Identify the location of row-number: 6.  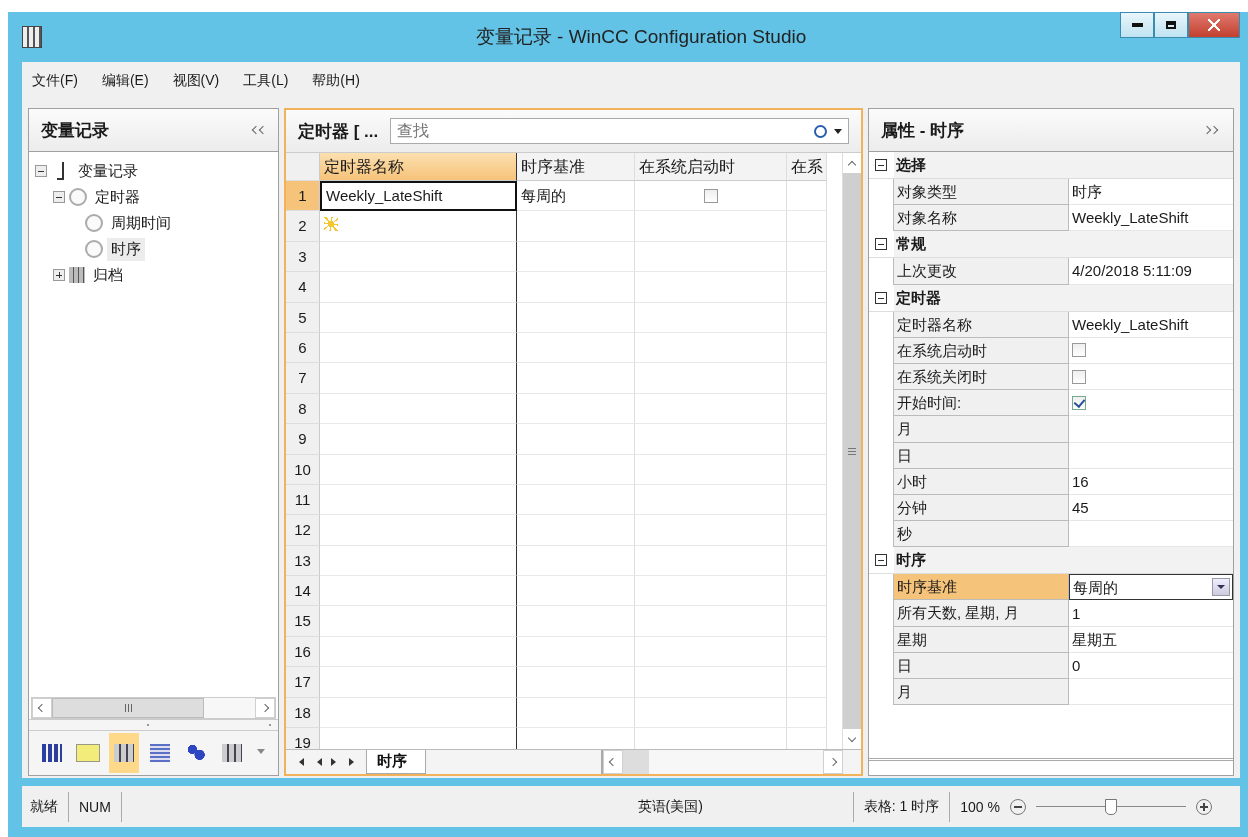
(303, 348).